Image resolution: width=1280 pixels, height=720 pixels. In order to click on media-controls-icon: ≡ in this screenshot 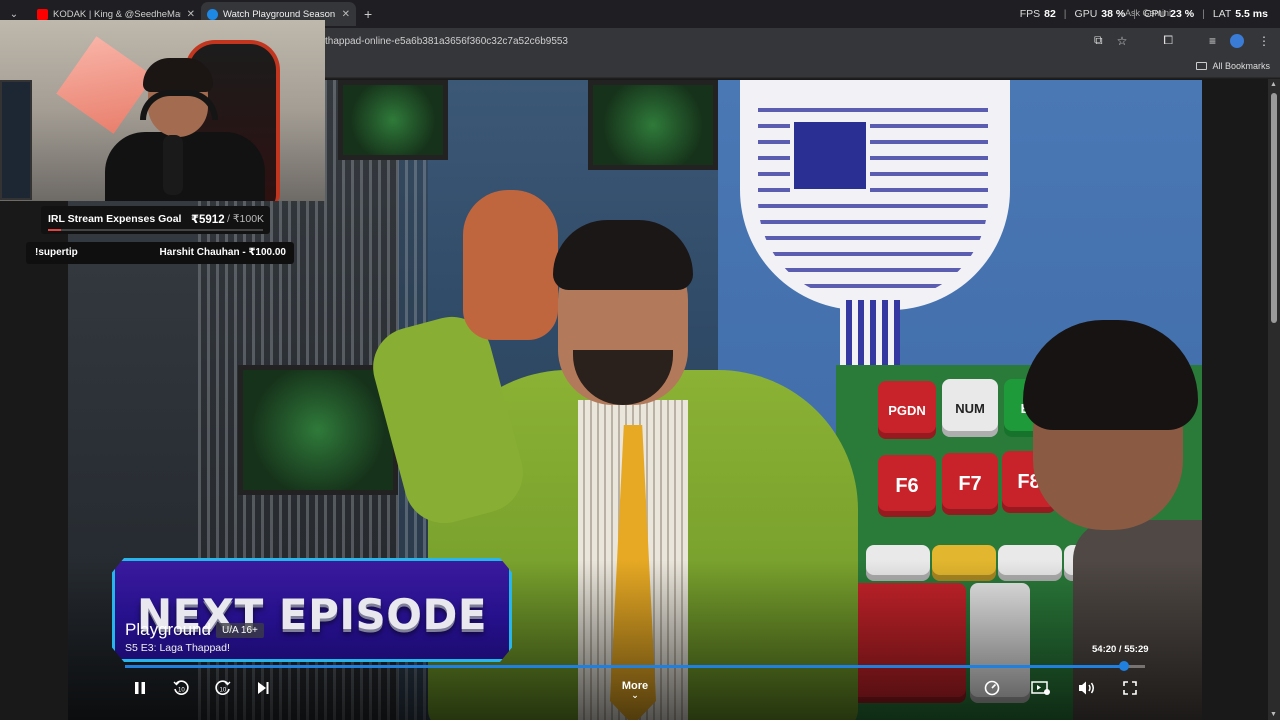, I will do `click(1212, 41)`.